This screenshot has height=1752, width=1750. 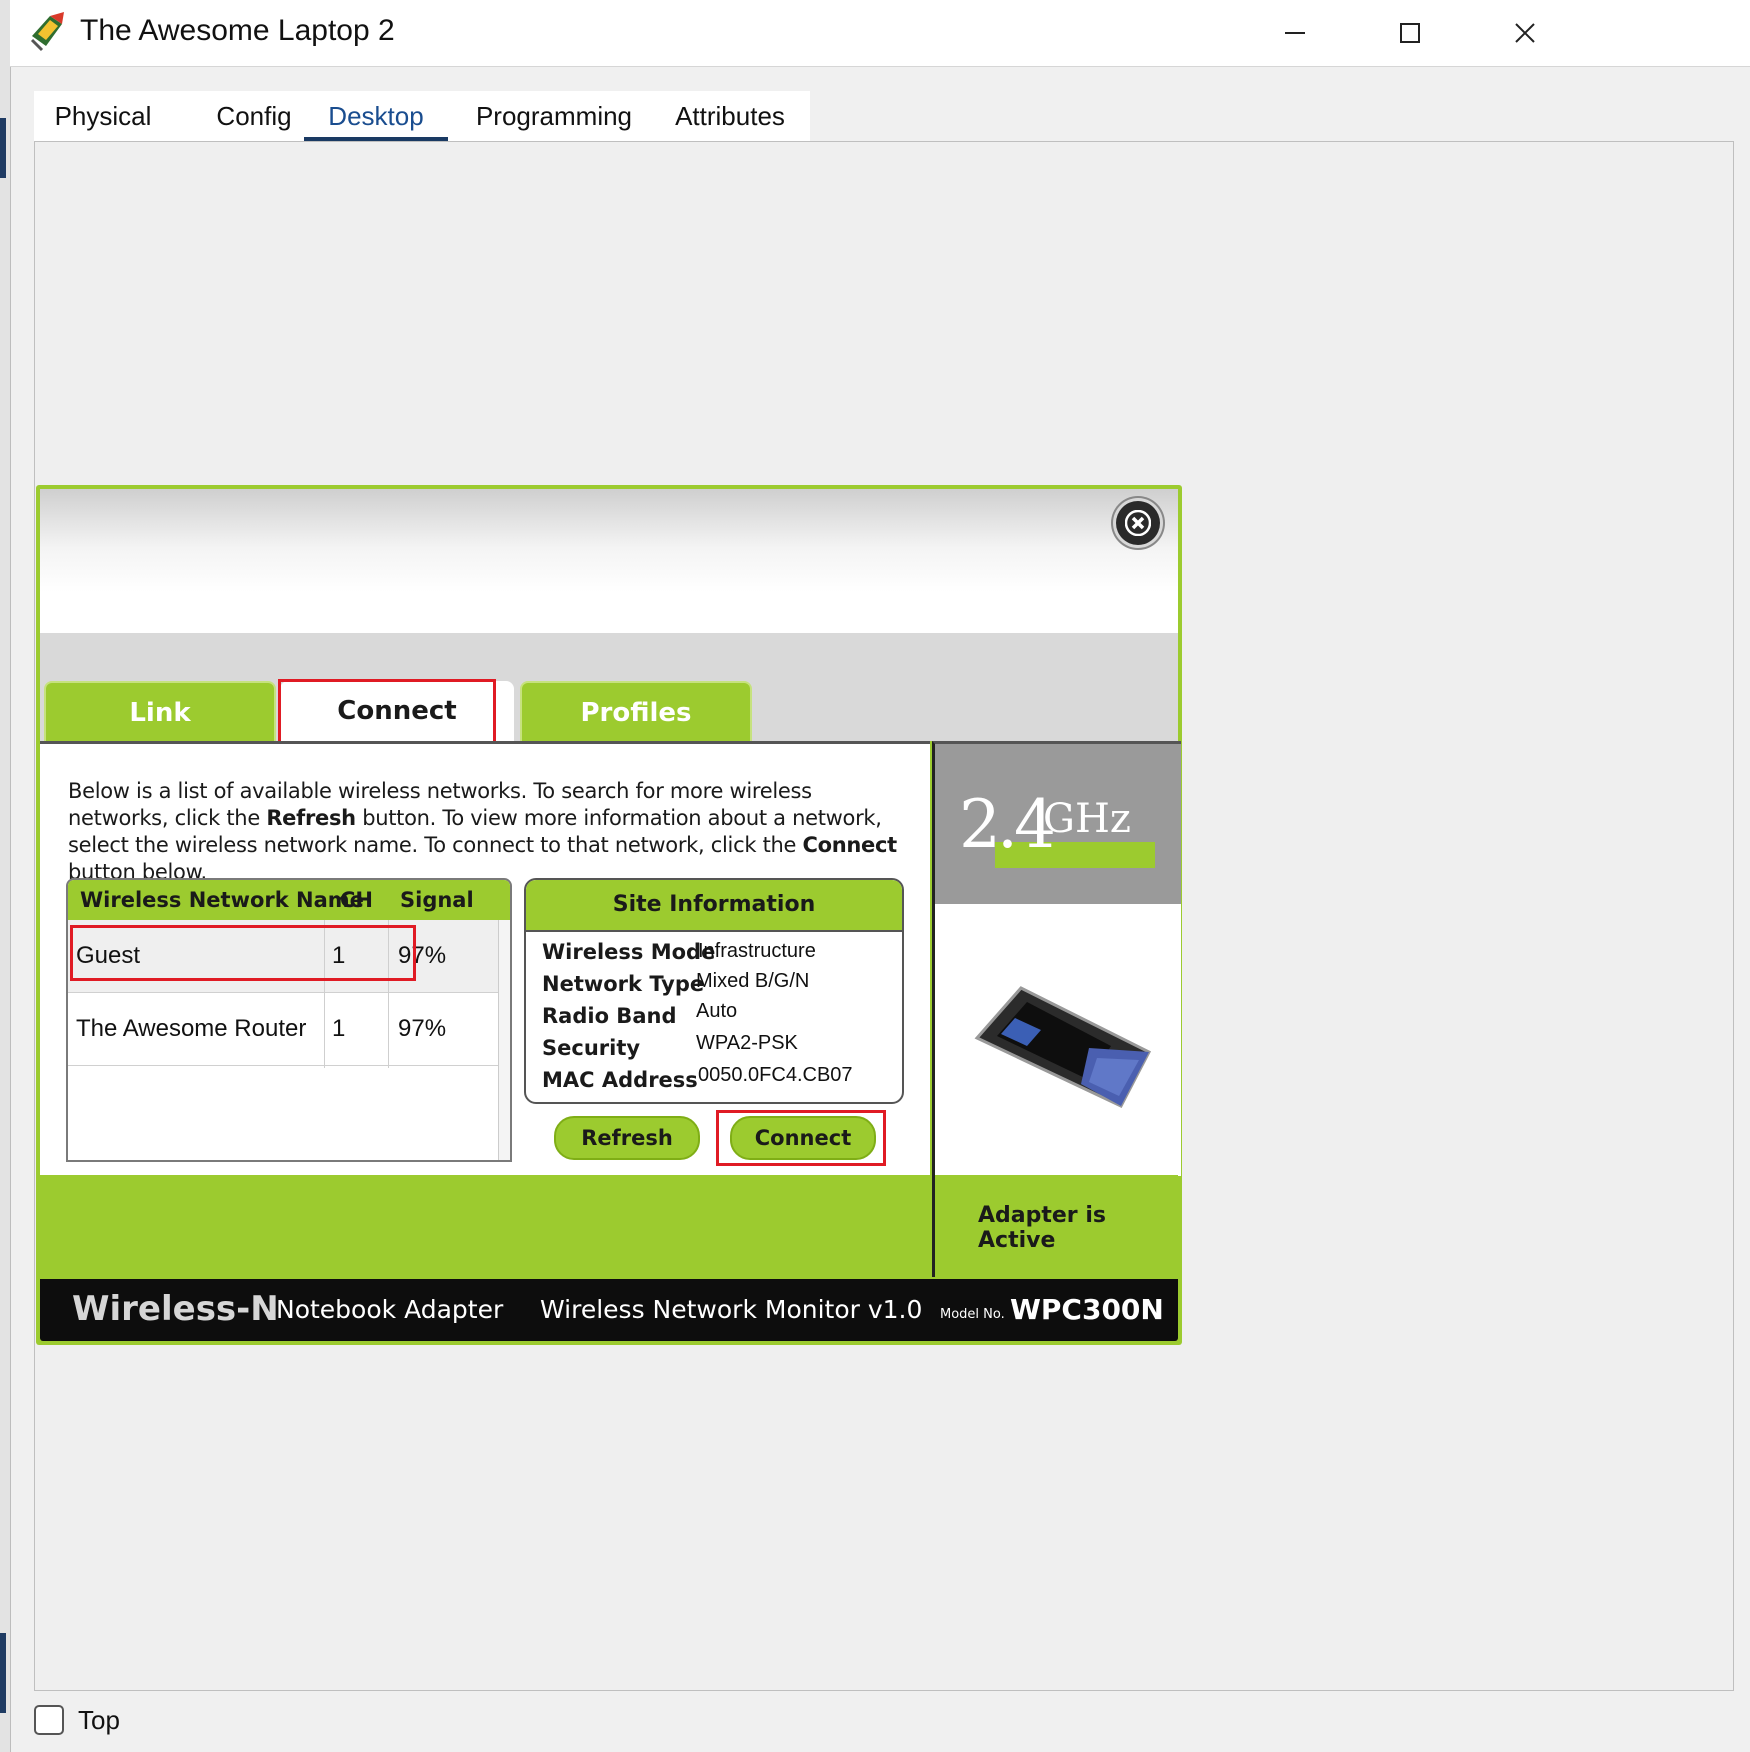 I want to click on tab-physical: Physical, so click(x=103, y=116).